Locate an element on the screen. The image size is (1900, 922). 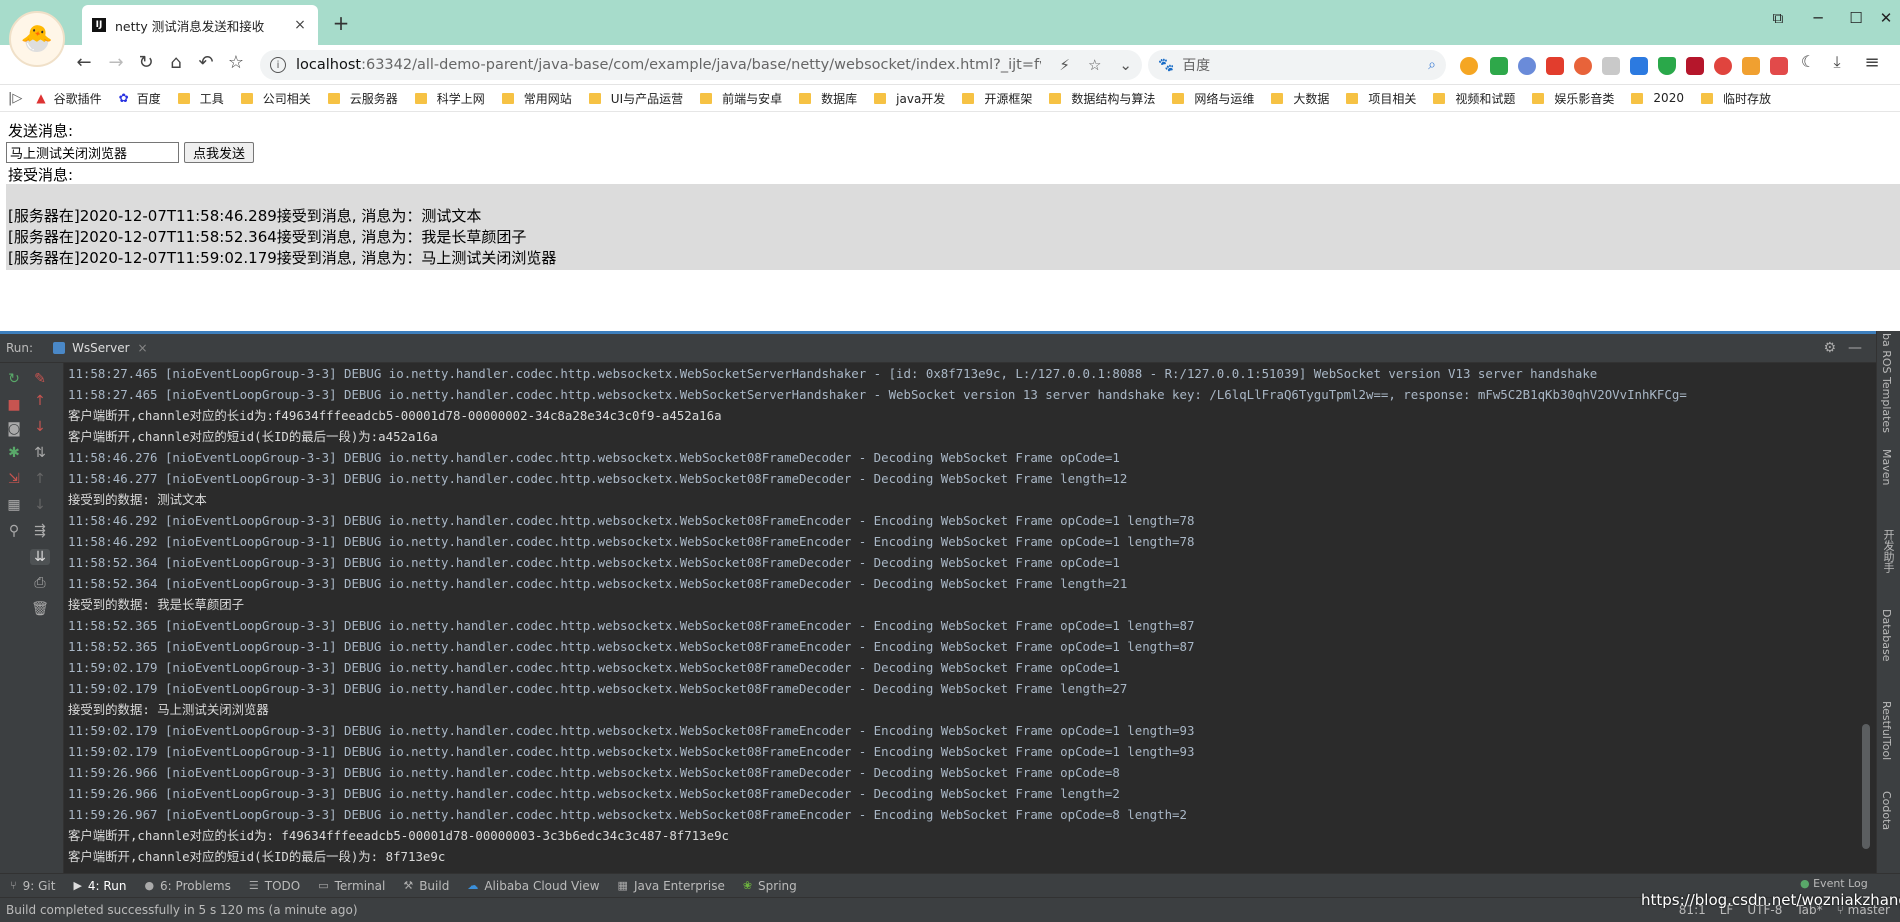
tab-todo: ☰ TODO is located at coordinates (274, 886).